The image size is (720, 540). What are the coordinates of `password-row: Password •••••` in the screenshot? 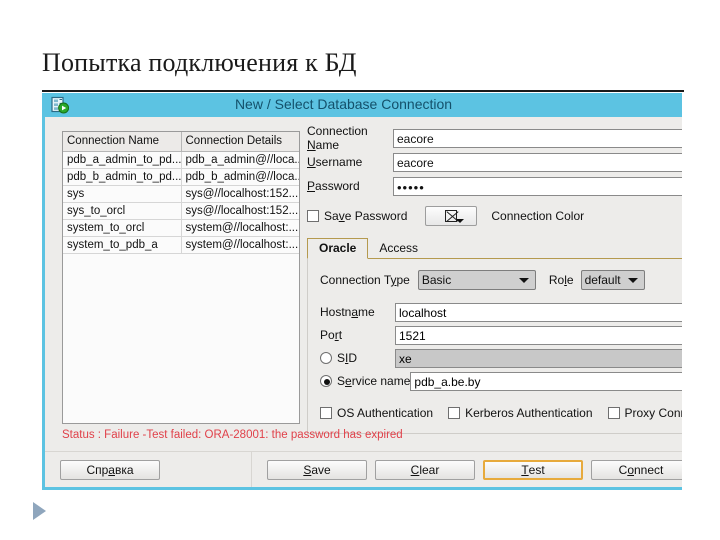 It's located at (494, 186).